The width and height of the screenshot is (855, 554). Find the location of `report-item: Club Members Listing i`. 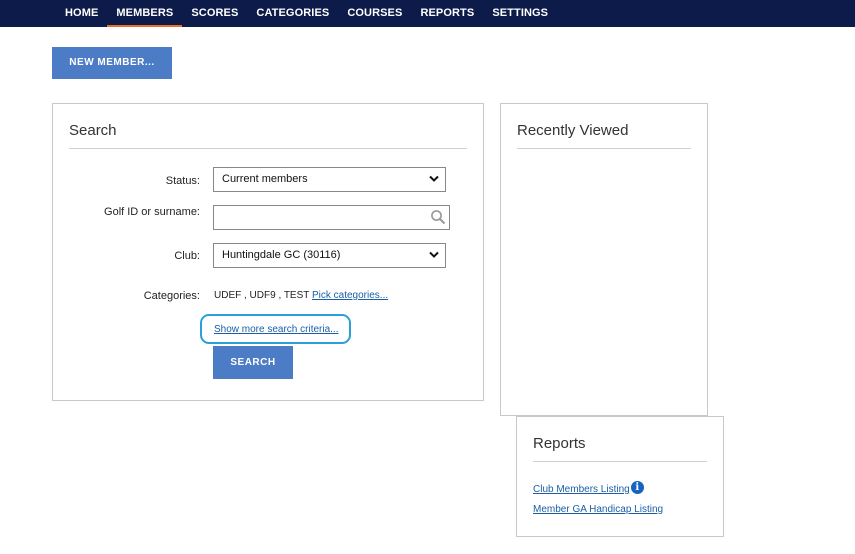

report-item: Club Members Listing i is located at coordinates (588, 488).